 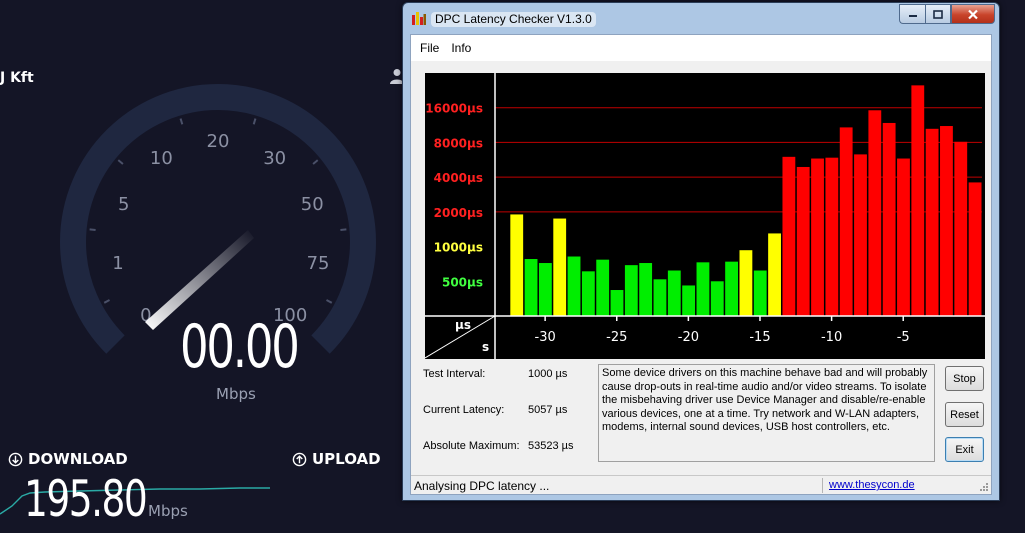 What do you see at coordinates (872, 485) in the screenshot?
I see `website-link: www.thesycon.de` at bounding box center [872, 485].